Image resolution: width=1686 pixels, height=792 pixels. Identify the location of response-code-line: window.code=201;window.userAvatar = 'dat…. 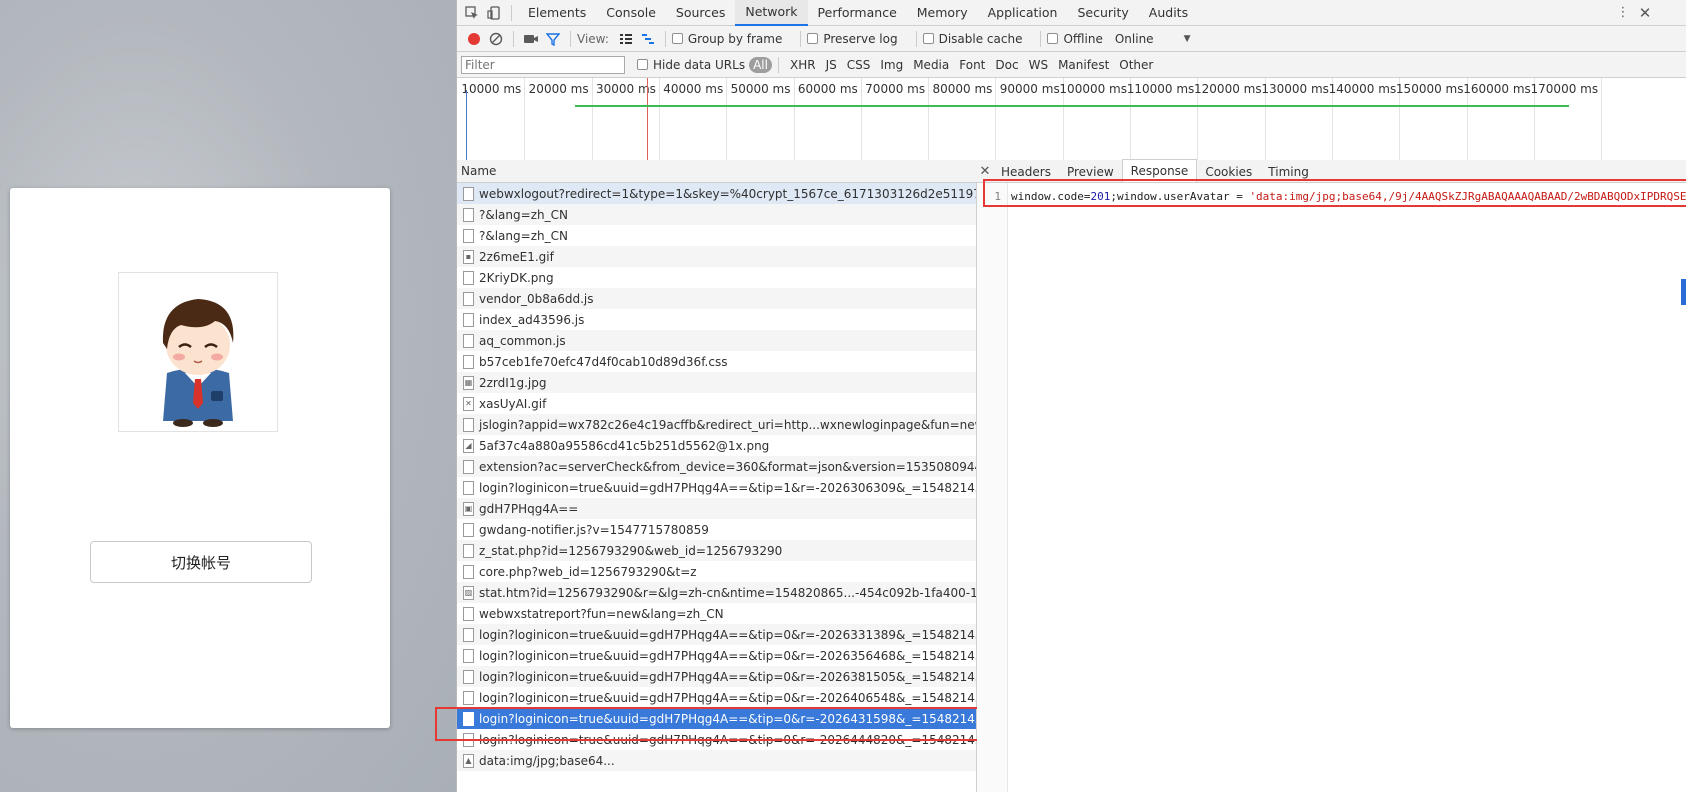
(1348, 196).